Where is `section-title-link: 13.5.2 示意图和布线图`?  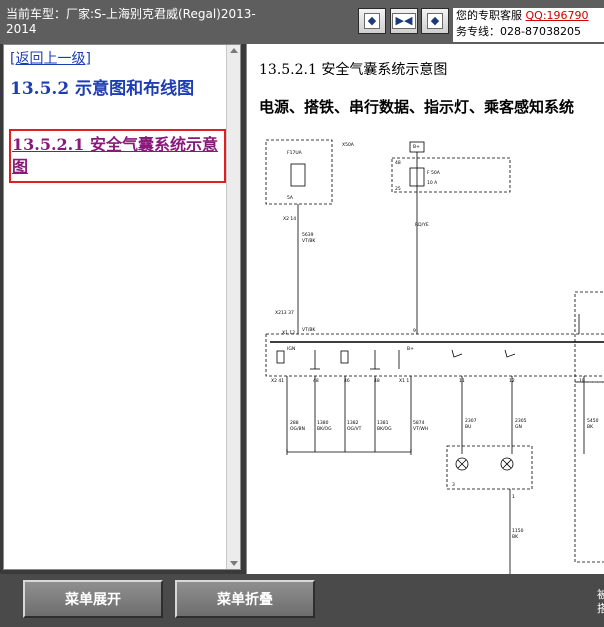
section-title-link: 13.5.2 示意图和布线图 is located at coordinates (115, 89).